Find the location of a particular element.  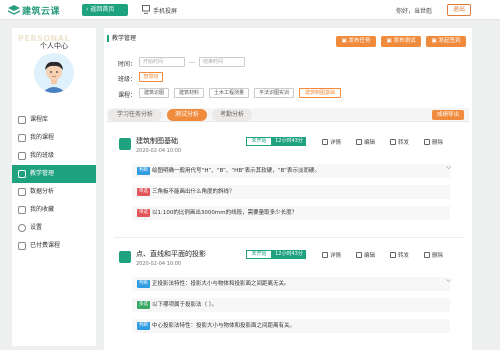

chart-icon is located at coordinates (22, 192).